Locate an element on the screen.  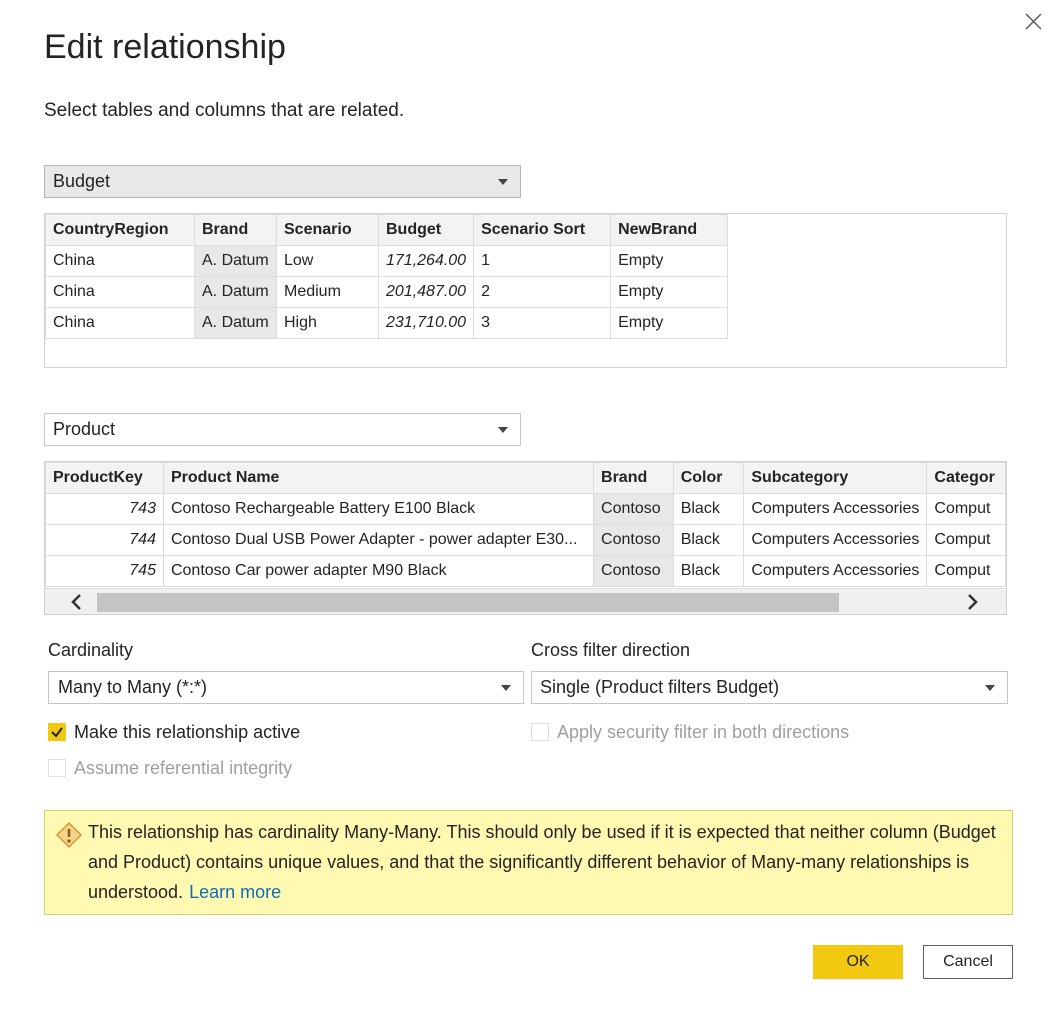
active-label: Make this relationship active is located at coordinates (187, 732).